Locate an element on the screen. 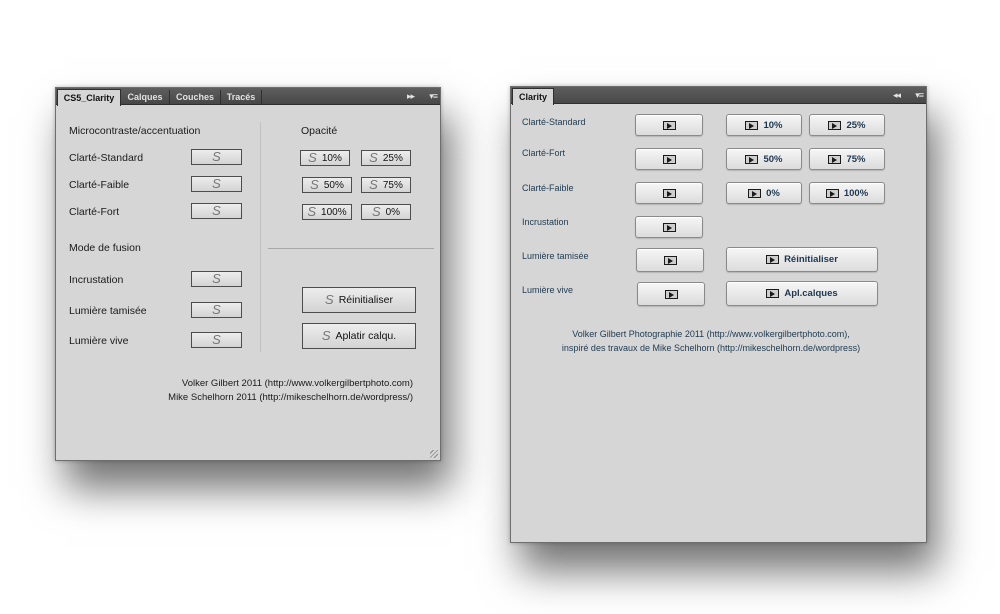 The width and height of the screenshot is (1000, 614). clarte-standard-button: S is located at coordinates (216, 157).